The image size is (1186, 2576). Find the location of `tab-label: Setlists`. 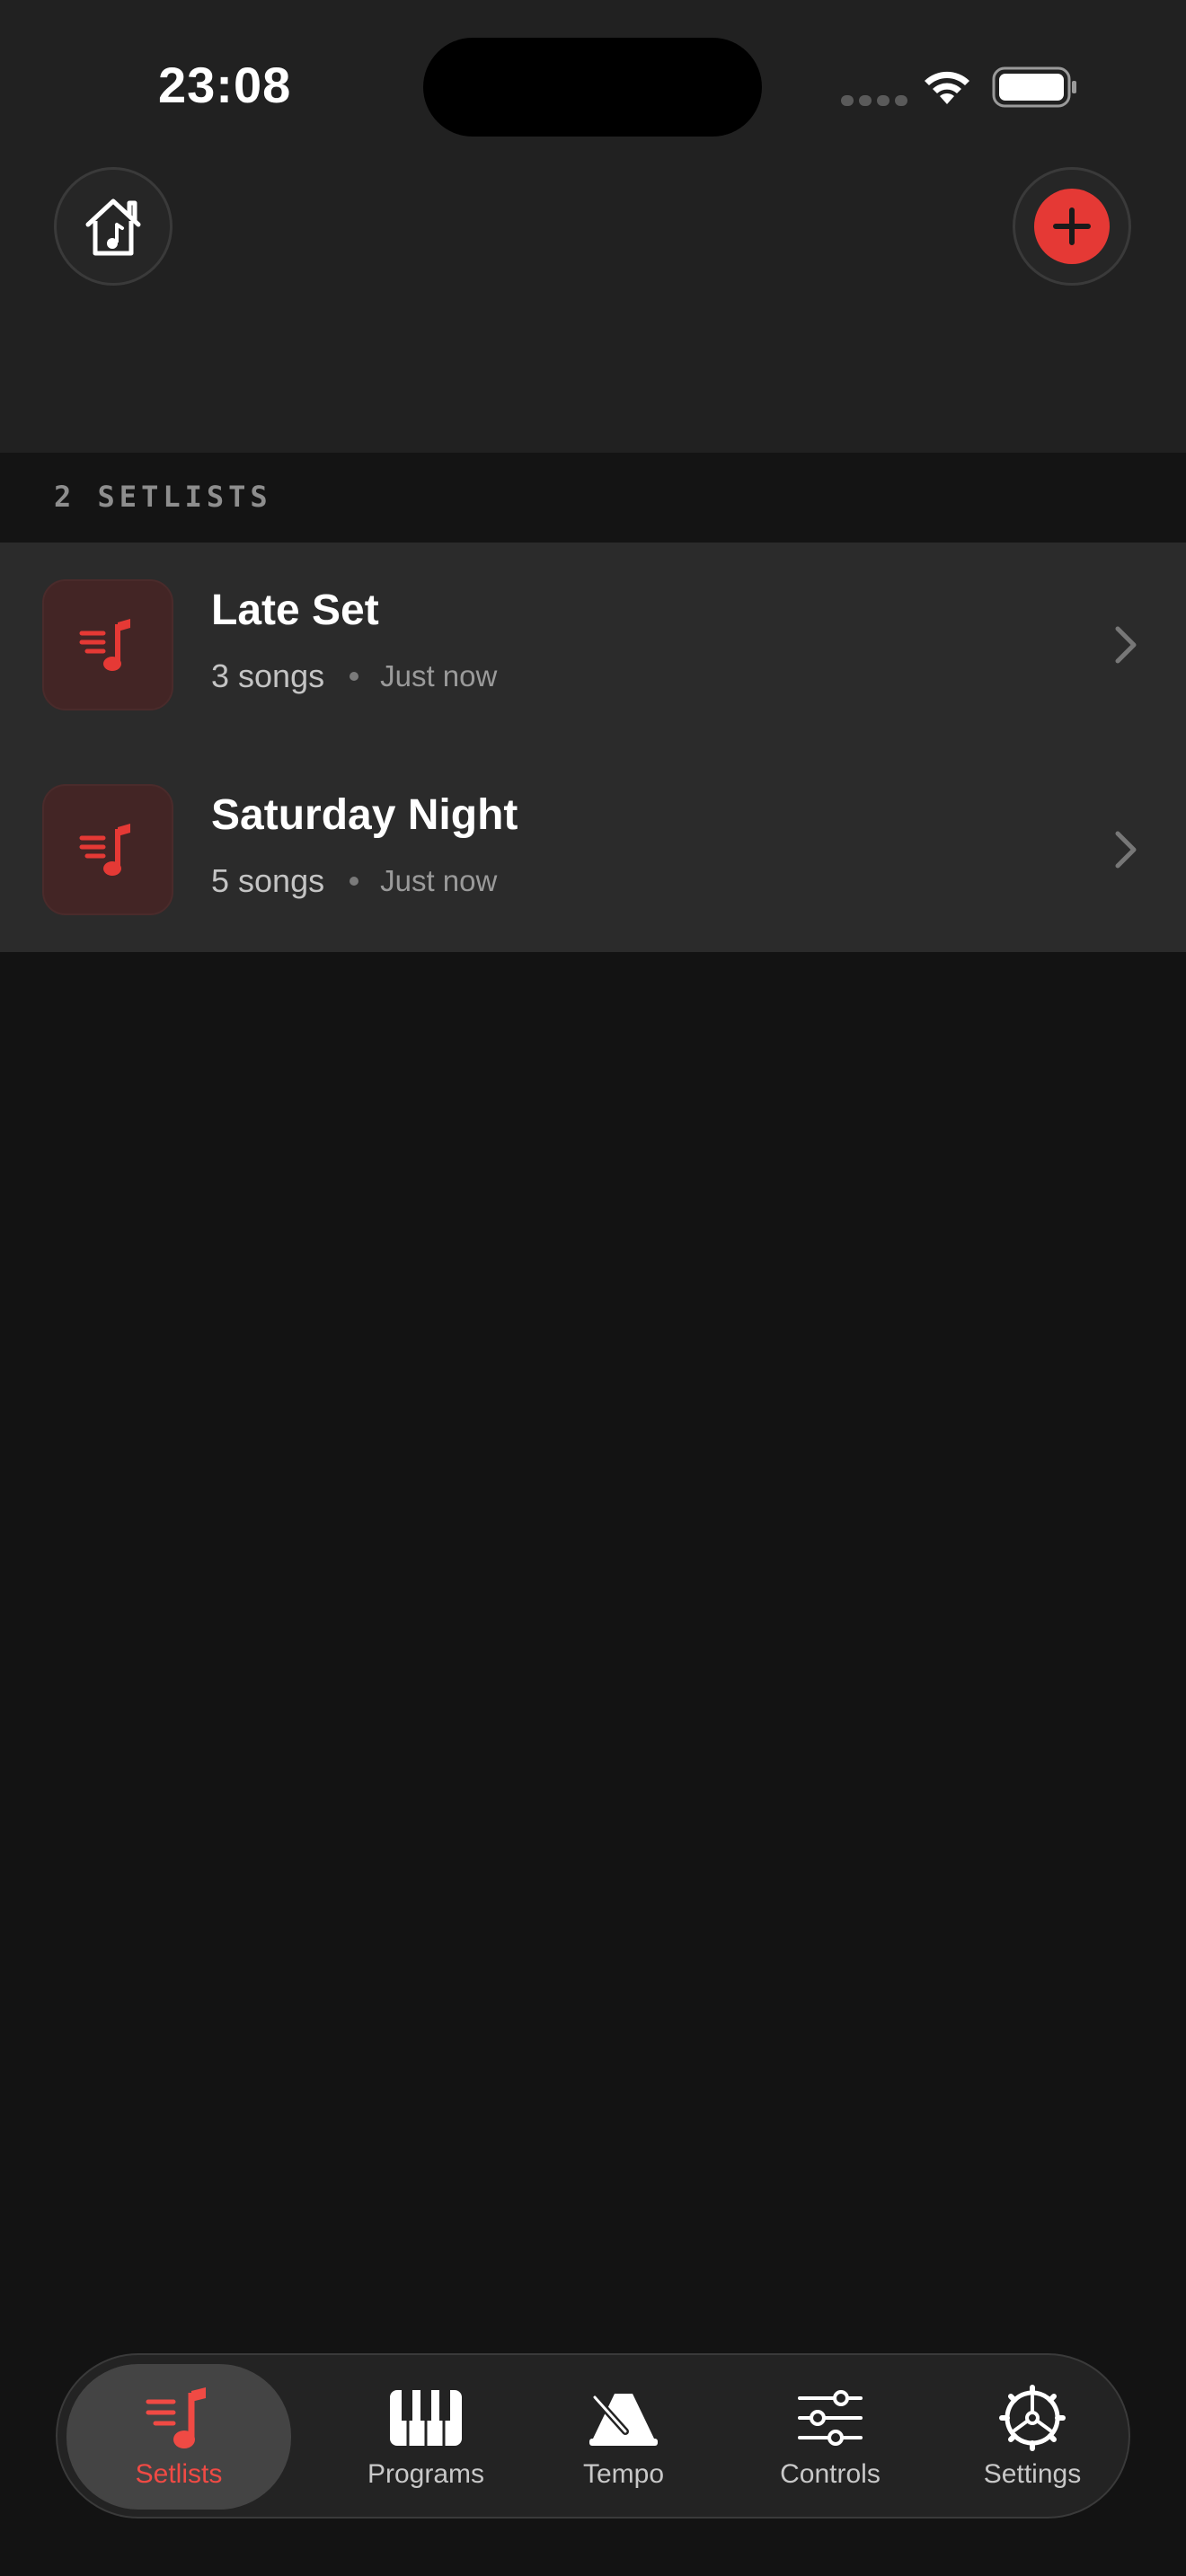

tab-label: Setlists is located at coordinates (179, 2474).